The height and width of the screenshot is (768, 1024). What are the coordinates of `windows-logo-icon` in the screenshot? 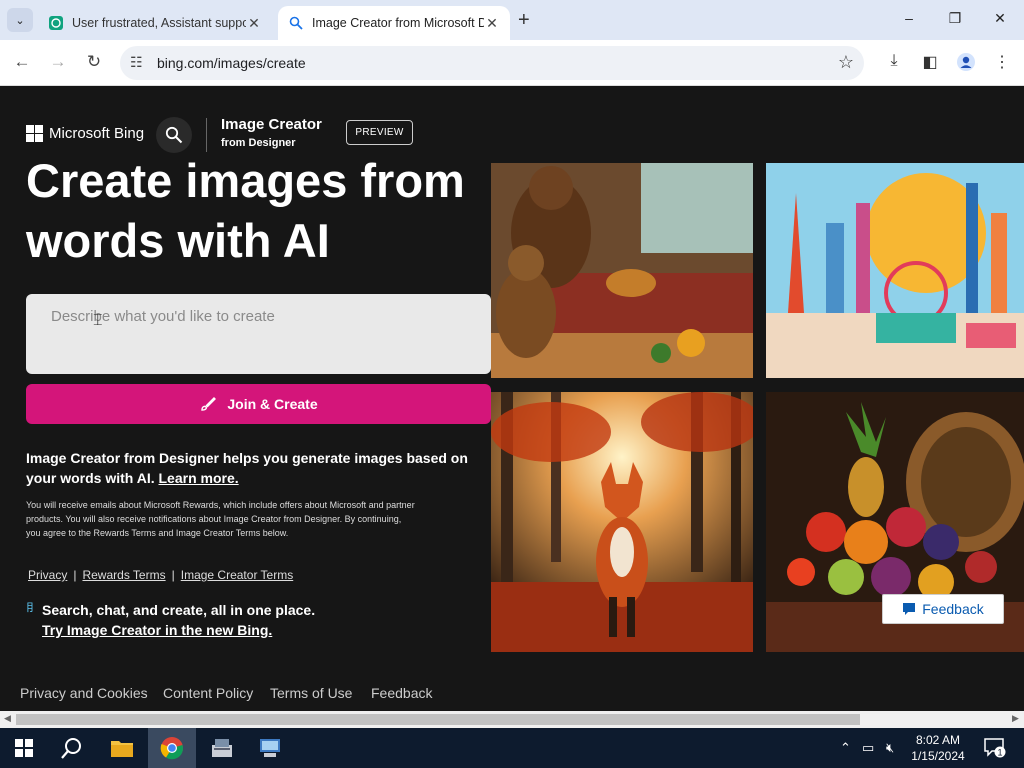 It's located at (34, 133).